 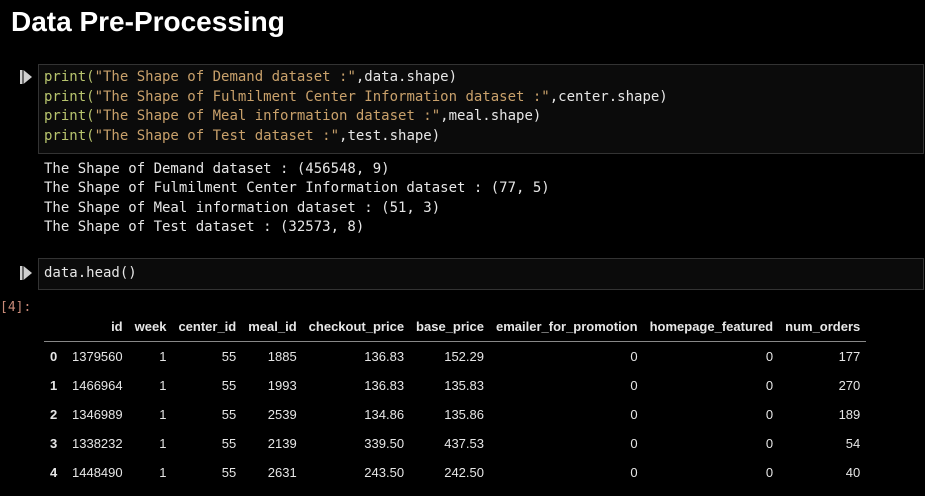 What do you see at coordinates (566, 326) in the screenshot?
I see `column-header: emailer_for_promotion` at bounding box center [566, 326].